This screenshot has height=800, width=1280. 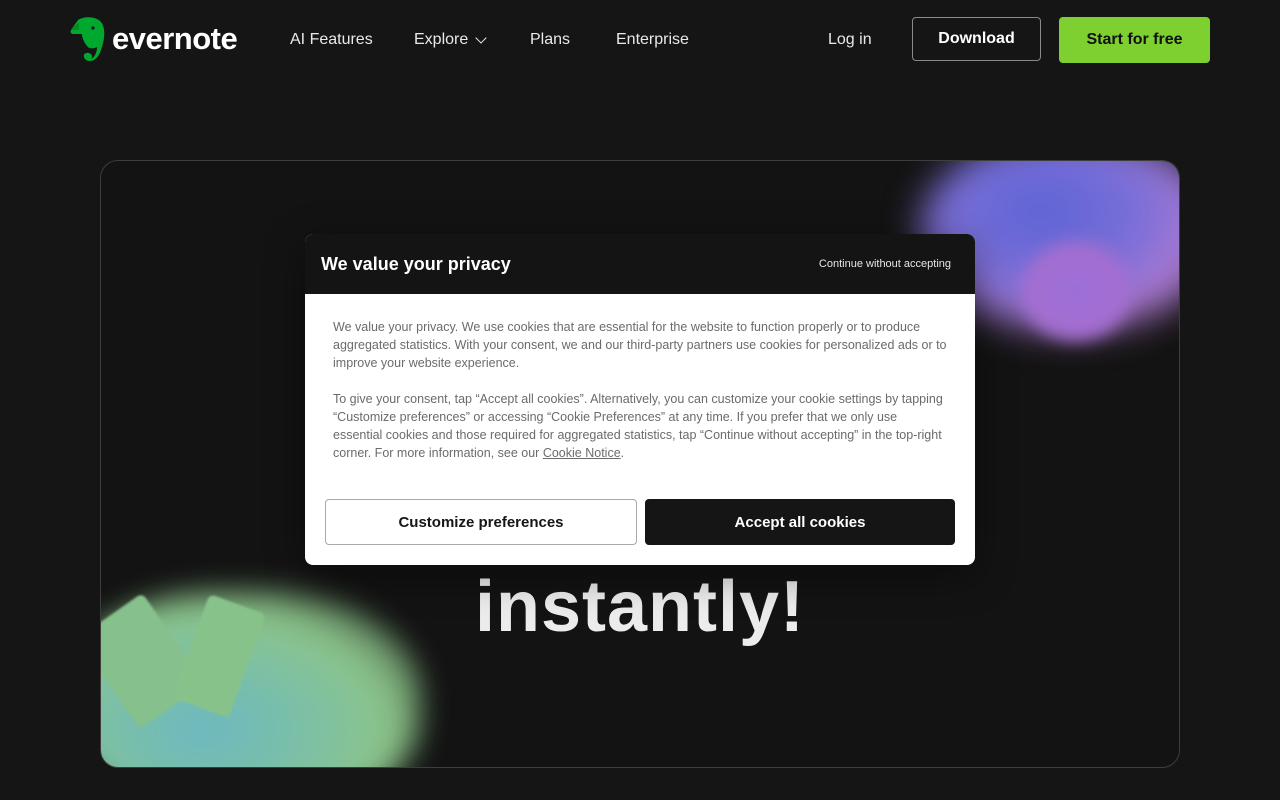 I want to click on evernote-elephant-icon, so click(x=87, y=39).